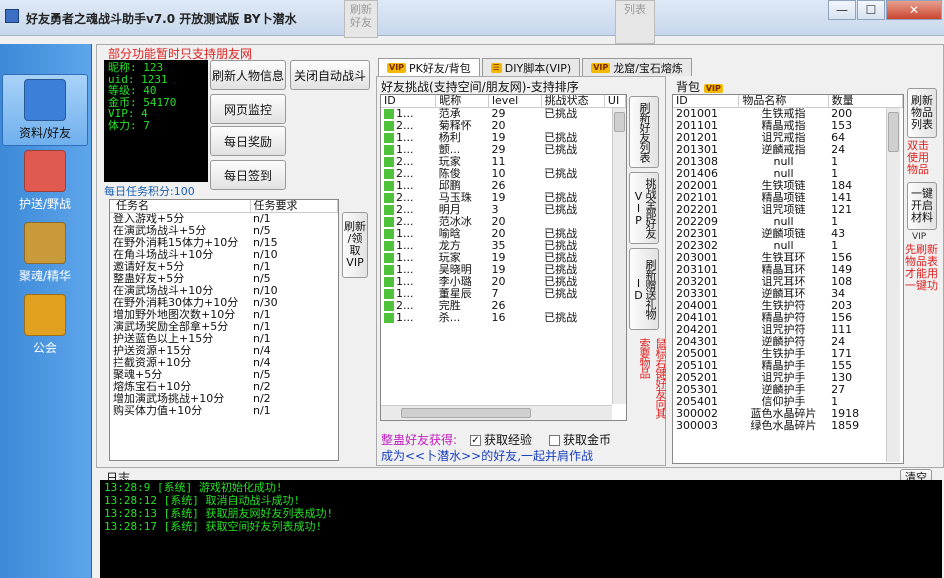  What do you see at coordinates (515, 101) in the screenshot?
I see `friends-header: level` at bounding box center [515, 101].